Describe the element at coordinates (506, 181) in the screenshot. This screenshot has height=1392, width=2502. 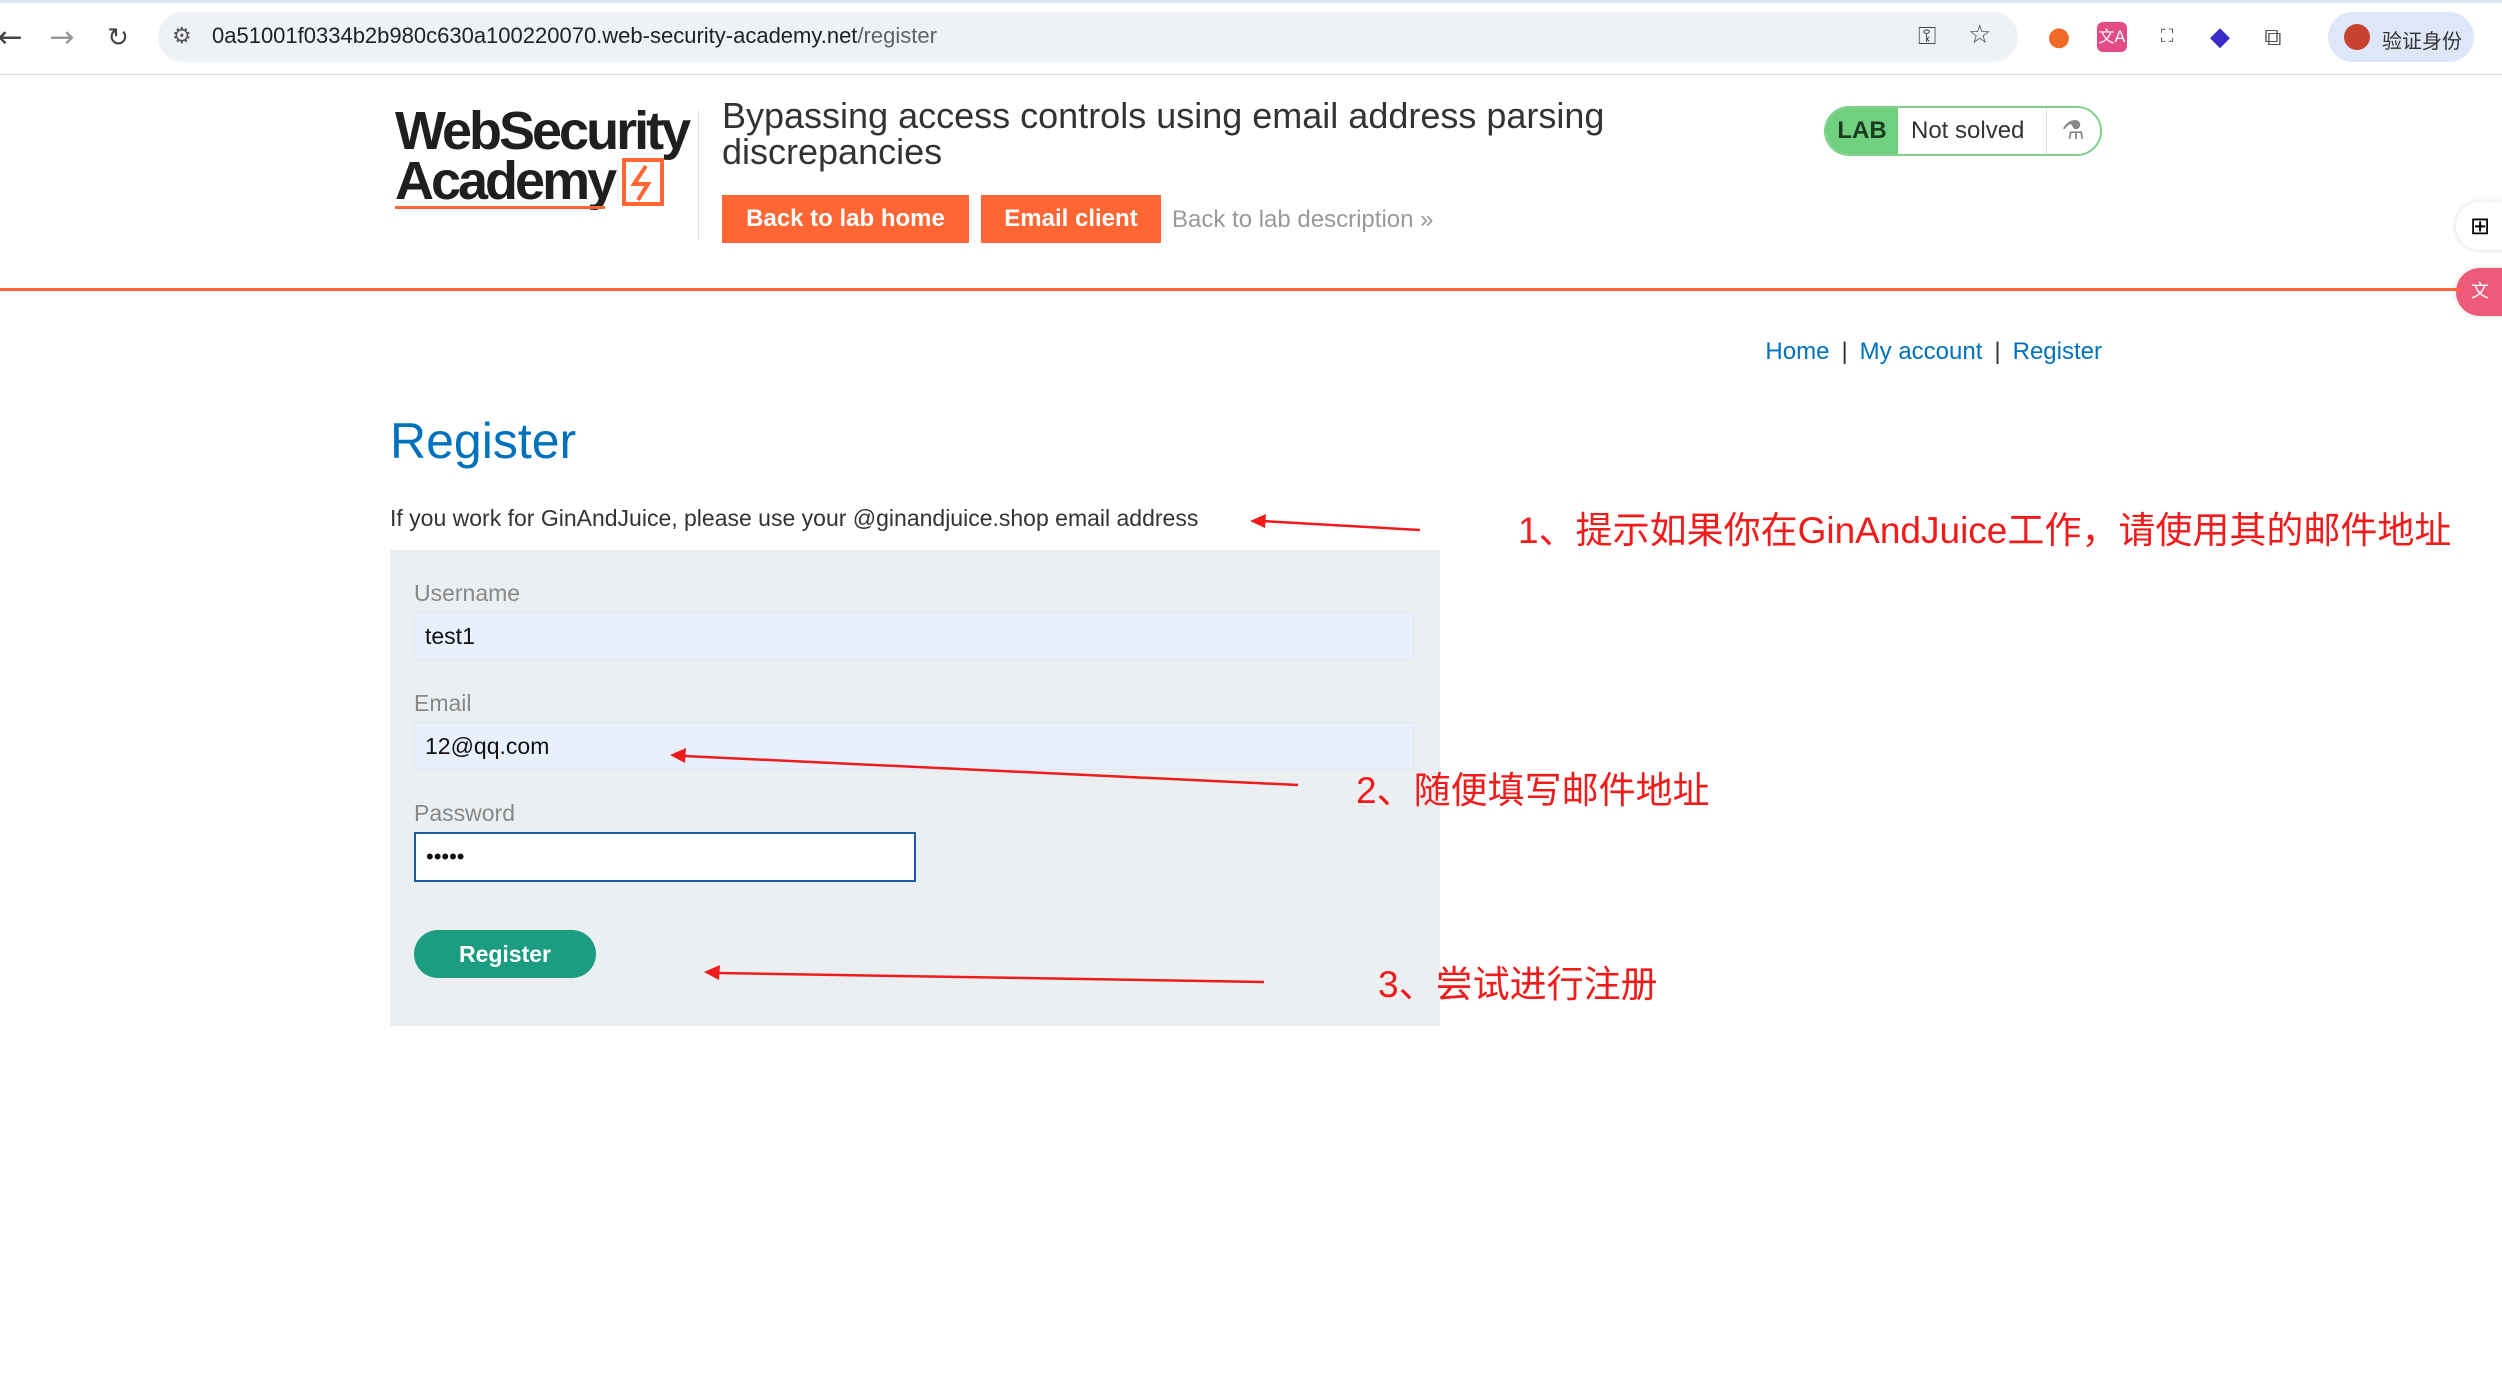
I see `academy-logo-line2: Academy` at that location.